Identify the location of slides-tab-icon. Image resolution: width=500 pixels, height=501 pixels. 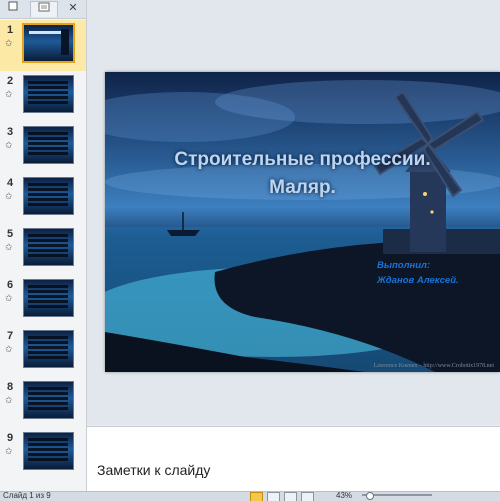
(13, 6).